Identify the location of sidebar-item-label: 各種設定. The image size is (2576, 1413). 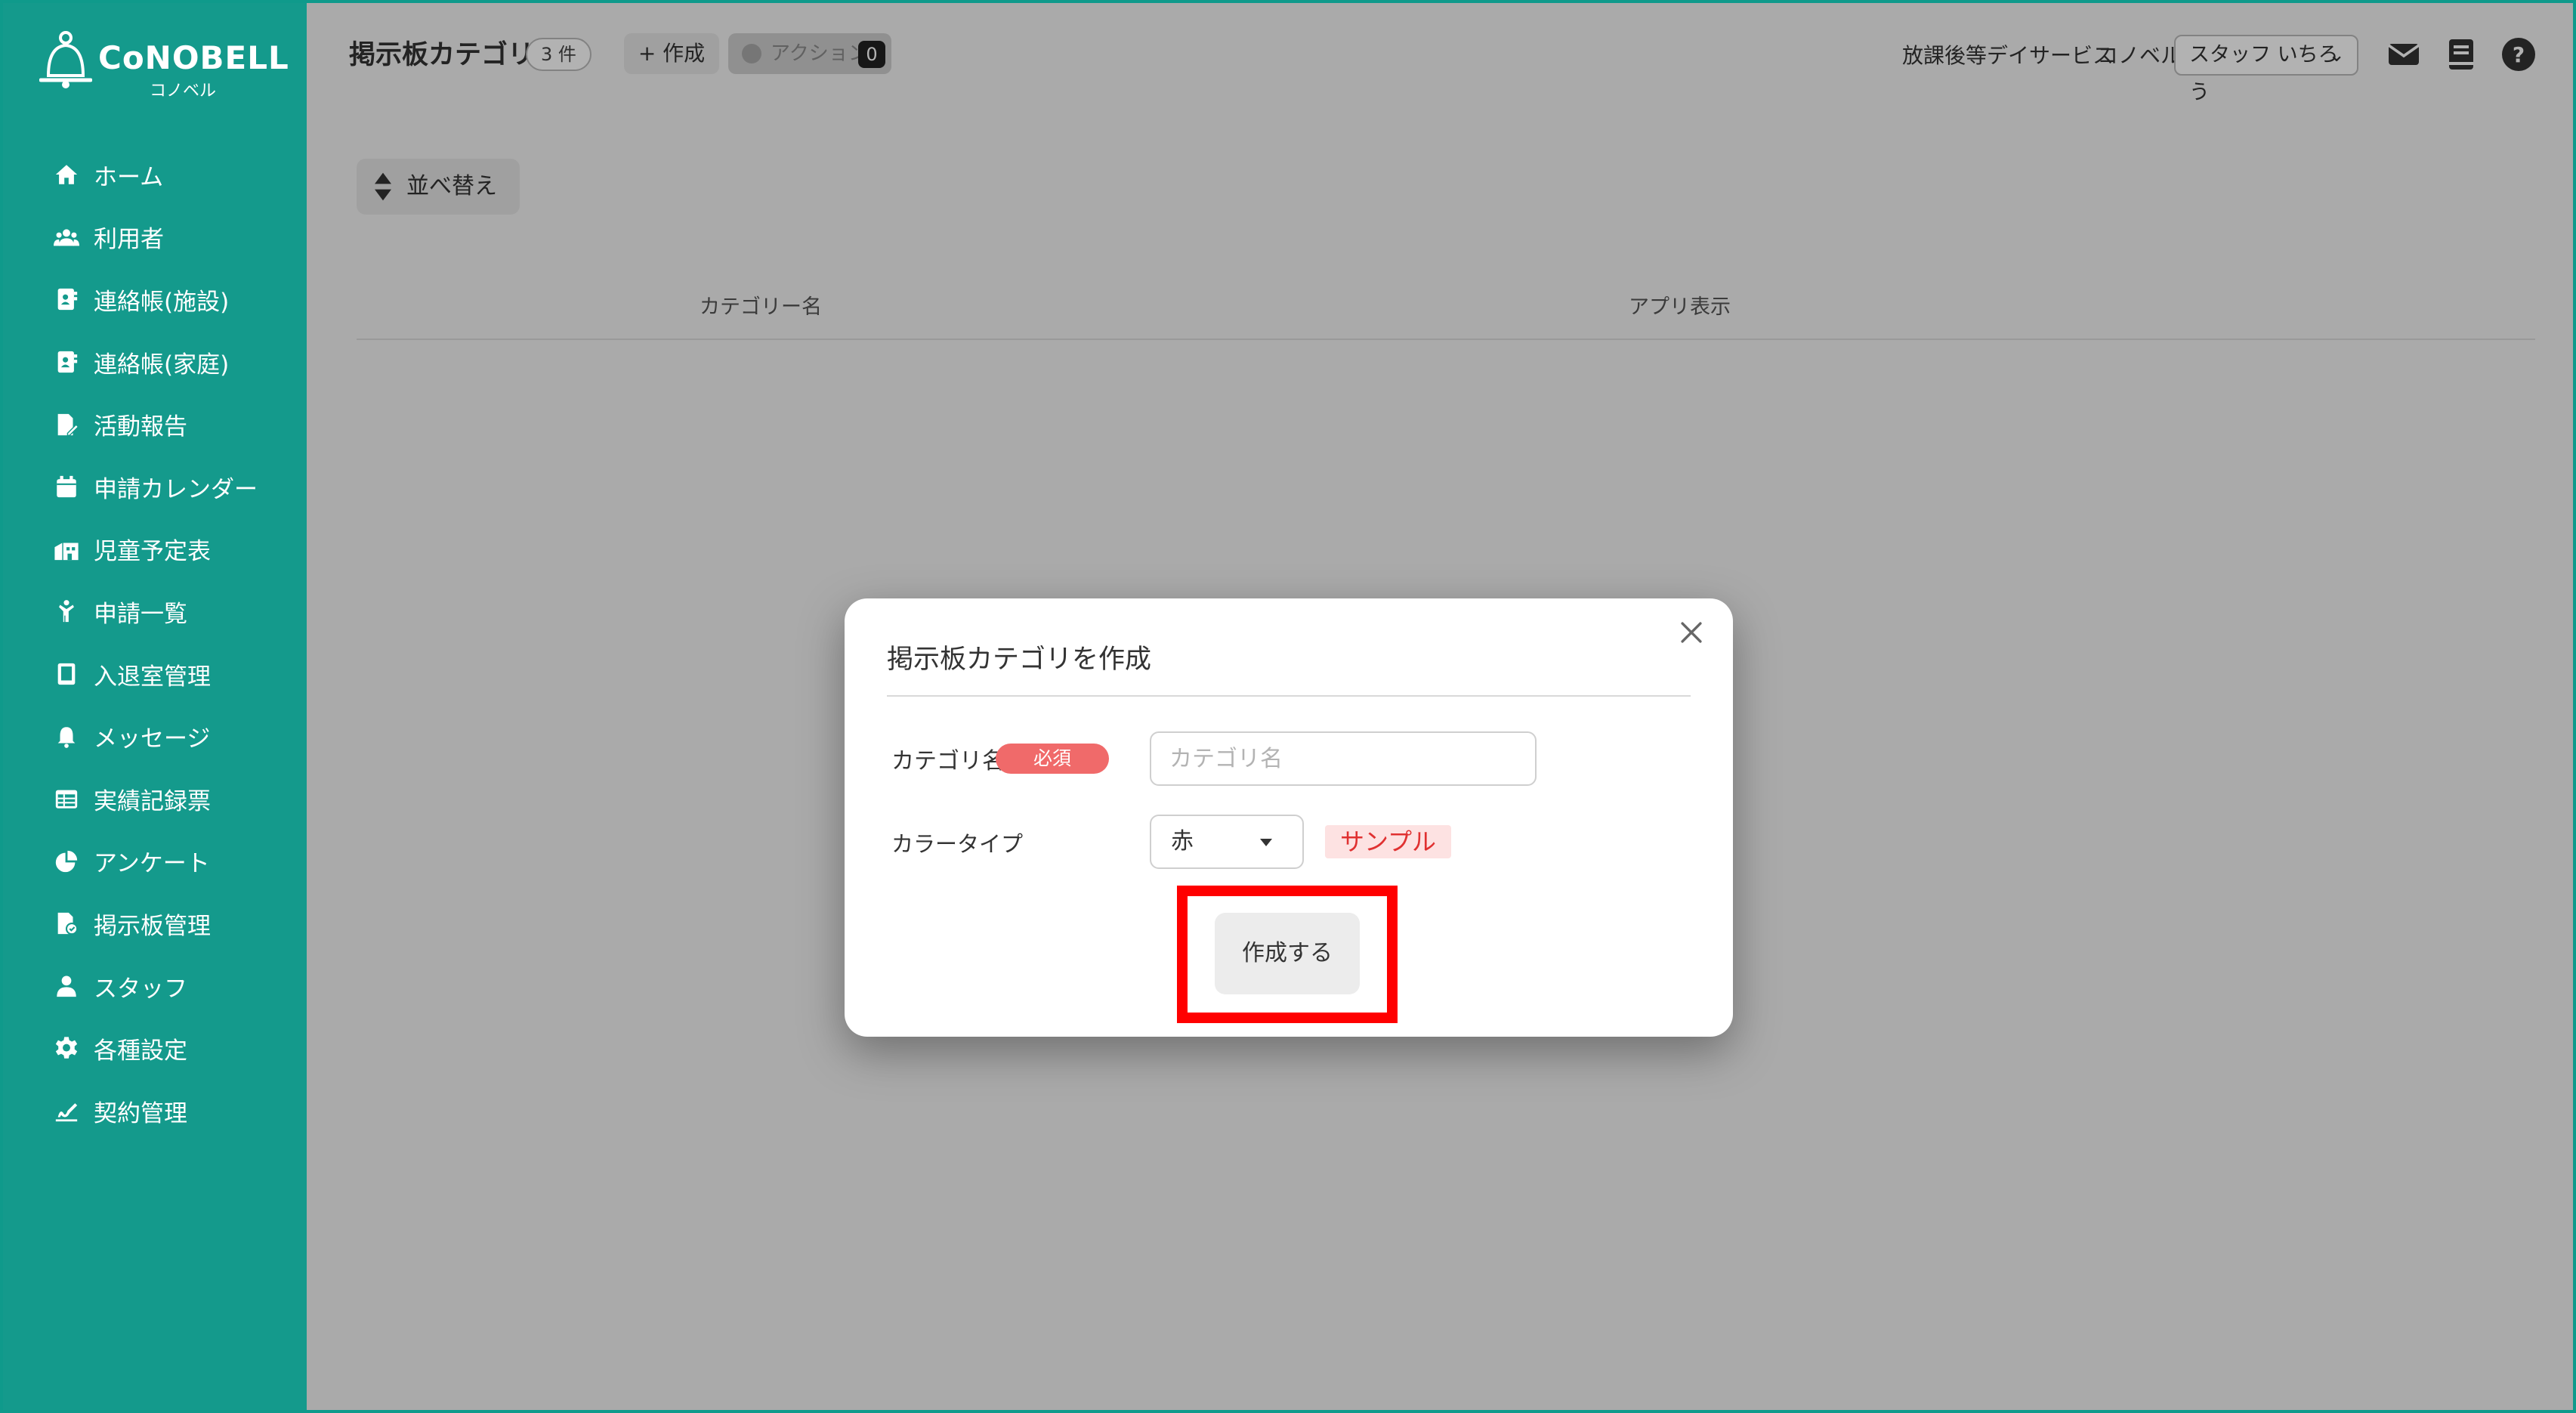
(140, 1051).